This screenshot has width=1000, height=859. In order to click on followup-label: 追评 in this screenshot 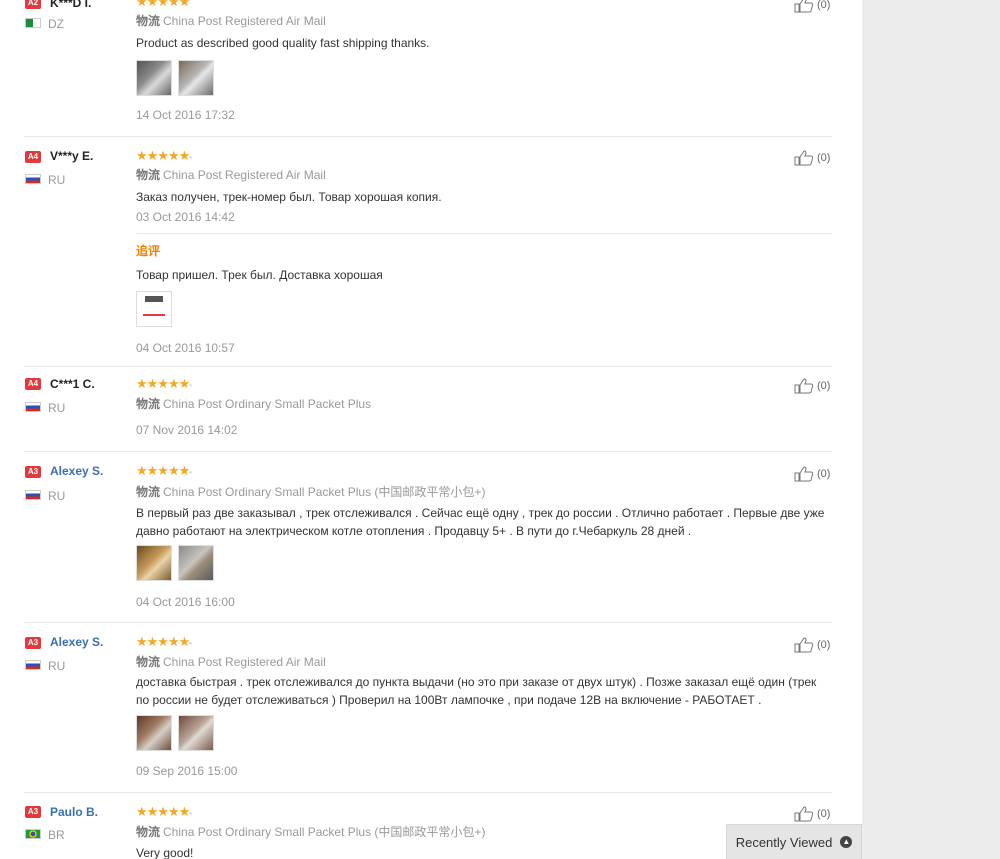, I will do `click(148, 251)`.